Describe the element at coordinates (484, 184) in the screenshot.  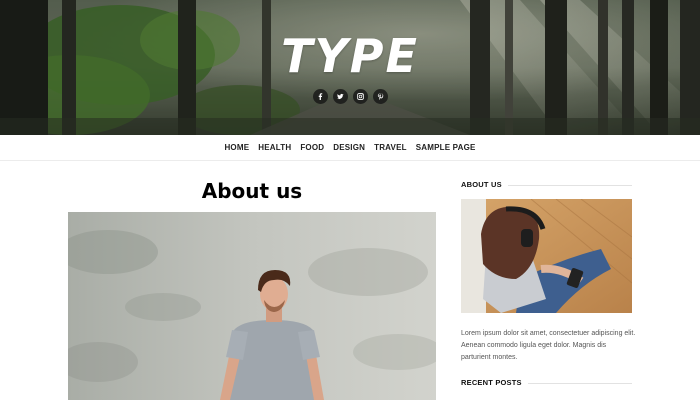
I see `widget-title-about-label: ABOUT US` at that location.